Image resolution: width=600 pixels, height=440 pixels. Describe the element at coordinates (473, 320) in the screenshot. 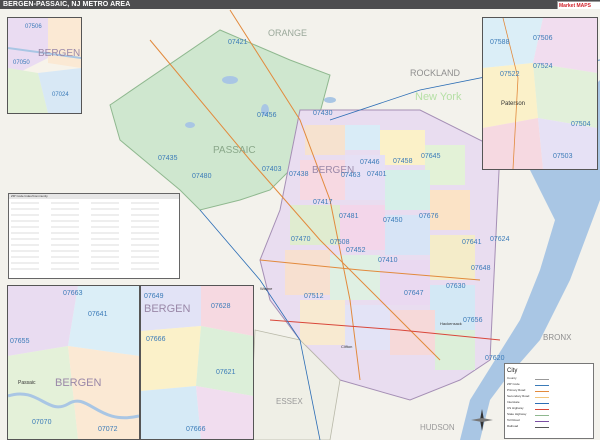

I see `zip-label: 07656` at that location.